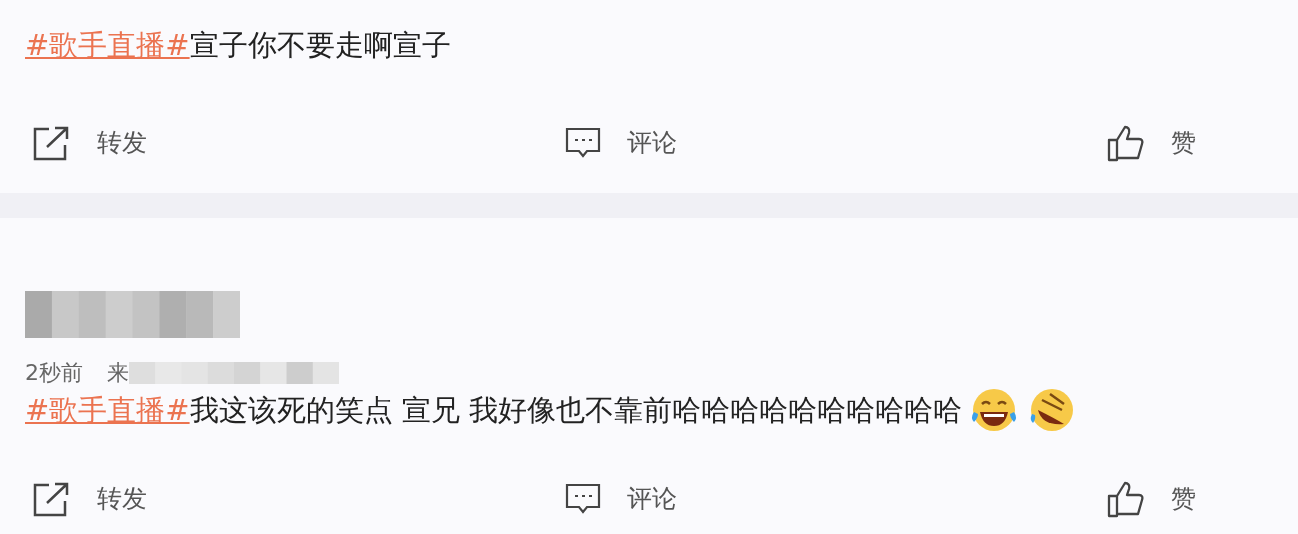  Describe the element at coordinates (576, 410) in the screenshot. I see `post-text: 我这该死的笑点 宣兄 我好像也不靠前哈哈哈哈哈哈哈哈哈哈` at that location.